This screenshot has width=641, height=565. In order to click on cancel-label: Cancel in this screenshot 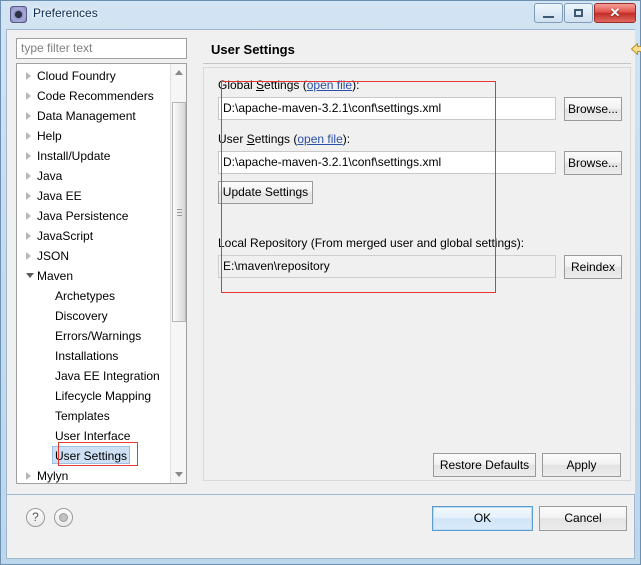, I will do `click(583, 518)`.